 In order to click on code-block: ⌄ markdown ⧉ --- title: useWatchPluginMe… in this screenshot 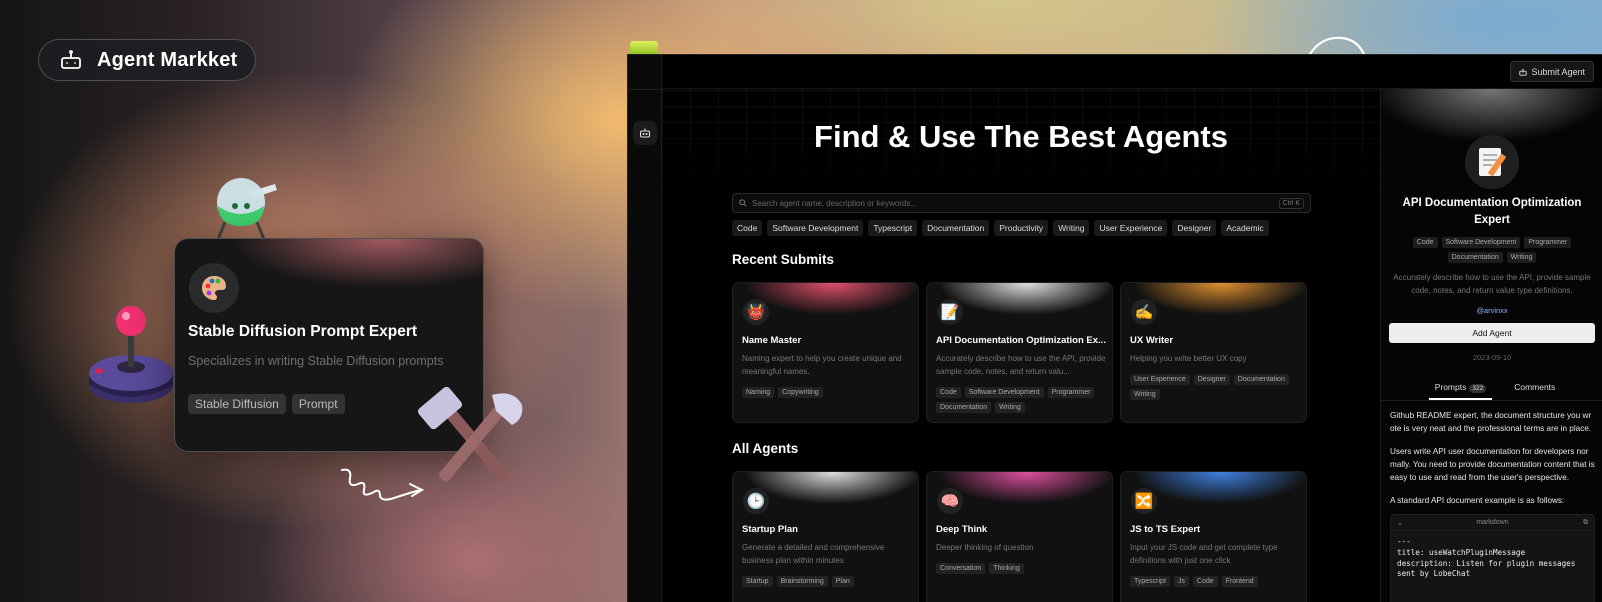, I will do `click(1492, 558)`.